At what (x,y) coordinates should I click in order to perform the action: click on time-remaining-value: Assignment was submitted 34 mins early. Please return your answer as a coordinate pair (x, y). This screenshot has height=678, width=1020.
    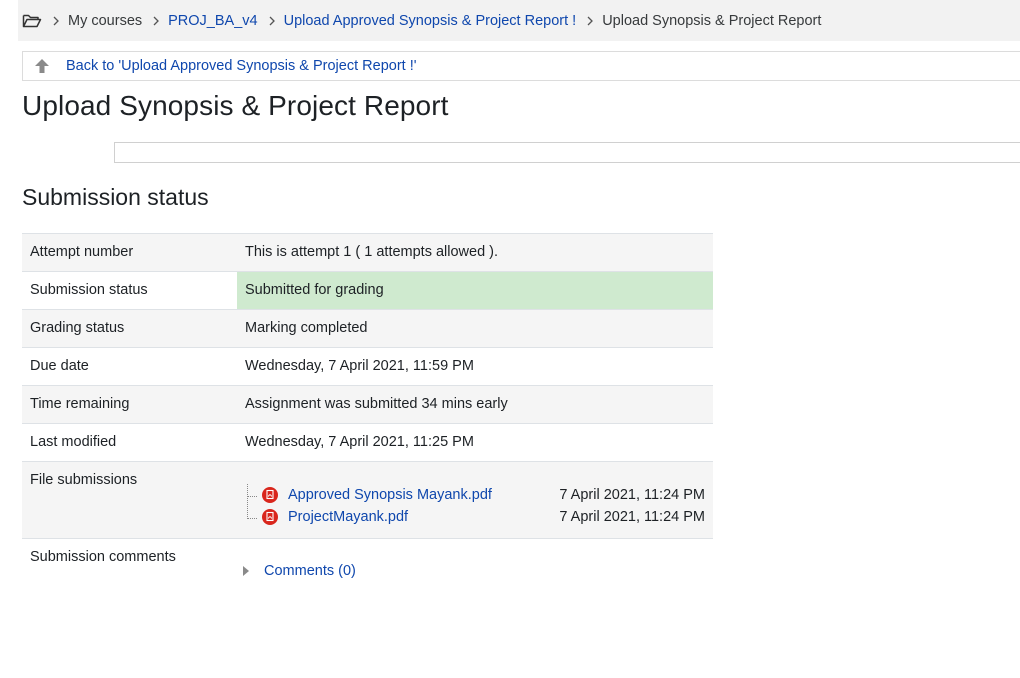
    Looking at the image, I should click on (376, 404).